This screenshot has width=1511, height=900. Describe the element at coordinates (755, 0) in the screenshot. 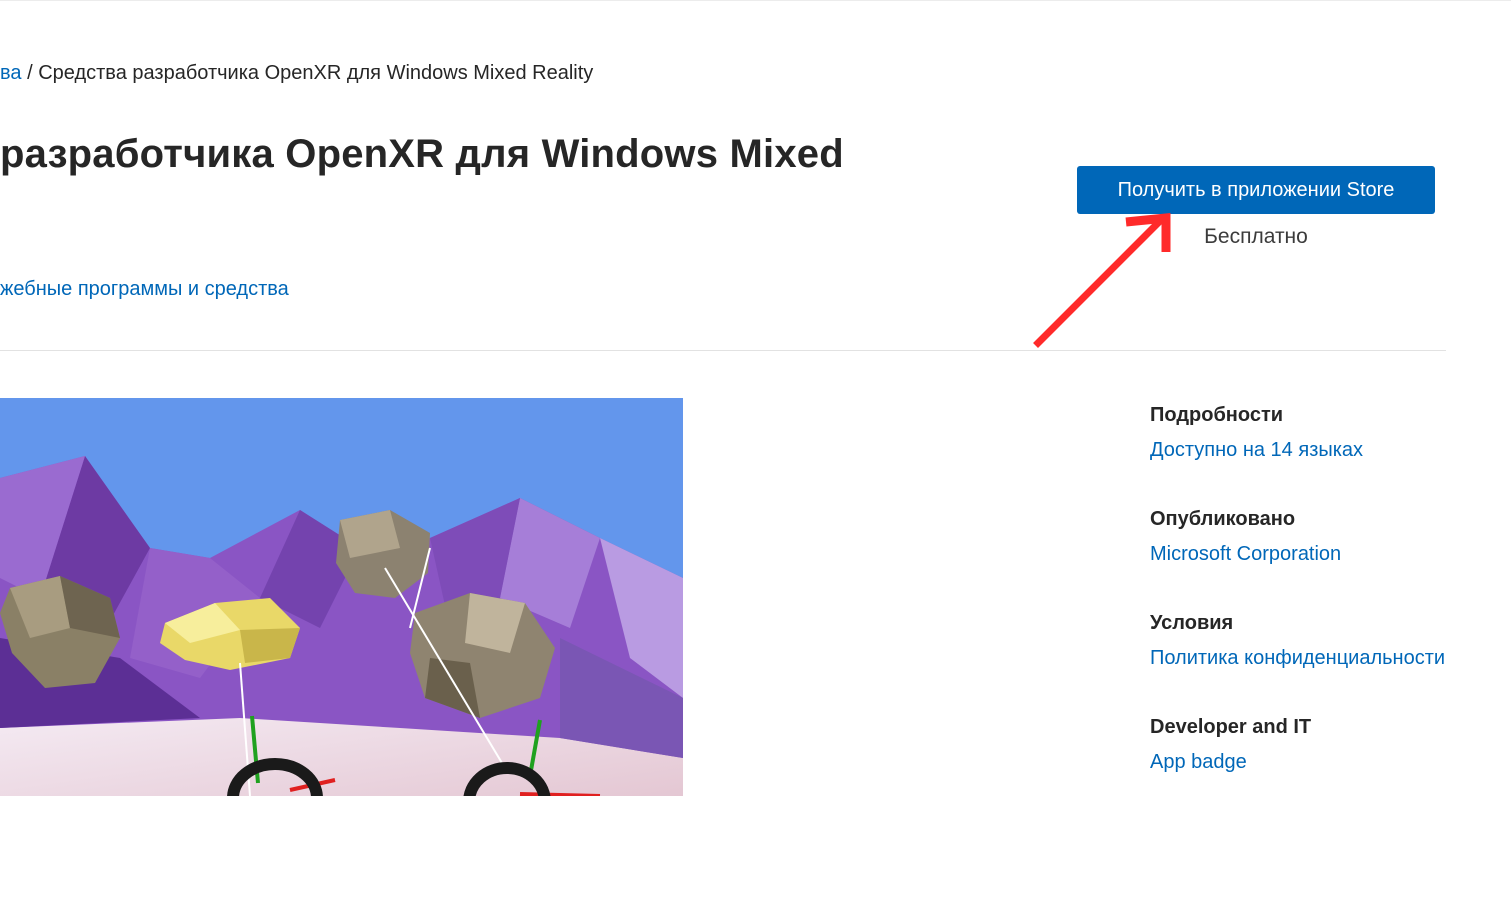

I see `top-border` at that location.